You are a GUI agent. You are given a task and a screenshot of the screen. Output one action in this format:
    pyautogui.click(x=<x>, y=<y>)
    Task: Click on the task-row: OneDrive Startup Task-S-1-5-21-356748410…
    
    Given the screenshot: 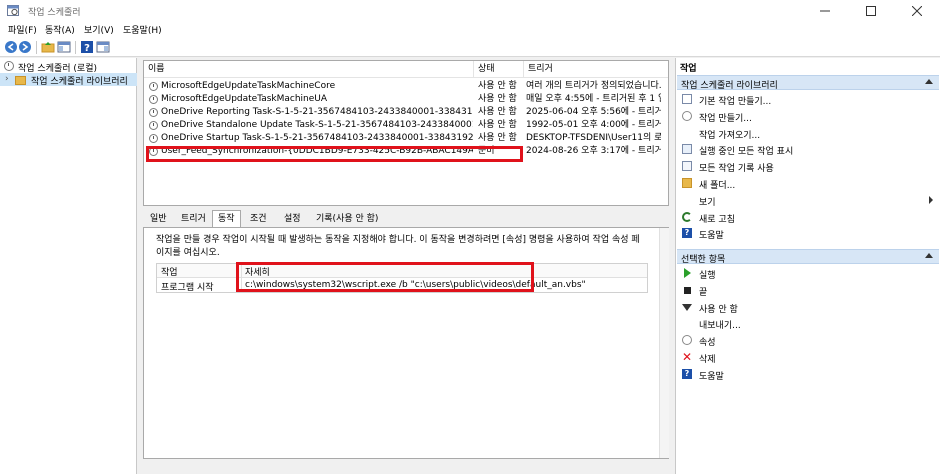 What is the action you would take?
    pyautogui.click(x=406, y=138)
    